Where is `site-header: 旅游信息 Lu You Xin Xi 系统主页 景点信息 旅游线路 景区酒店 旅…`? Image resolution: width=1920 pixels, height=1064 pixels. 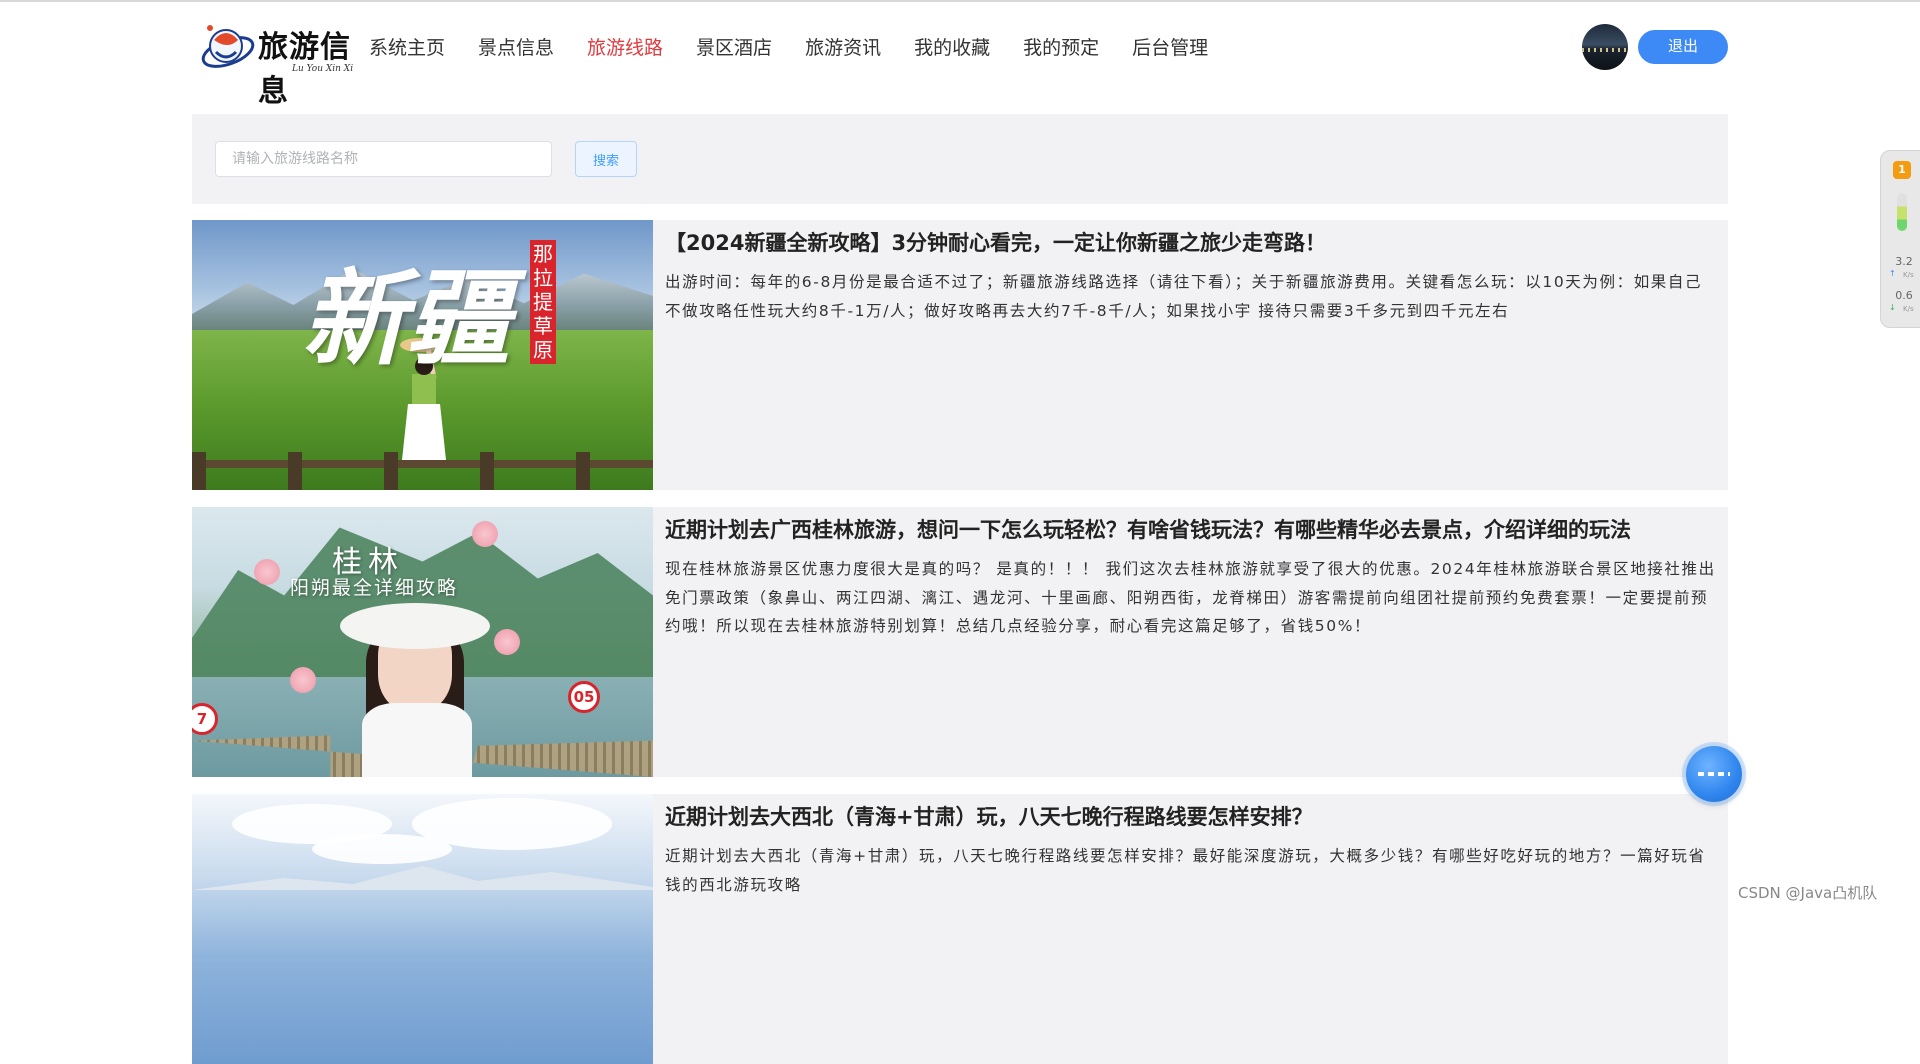
site-header: 旅游信息 Lu You Xin Xi 系统主页 景点信息 旅游线路 景区酒店 旅… is located at coordinates (960, 55).